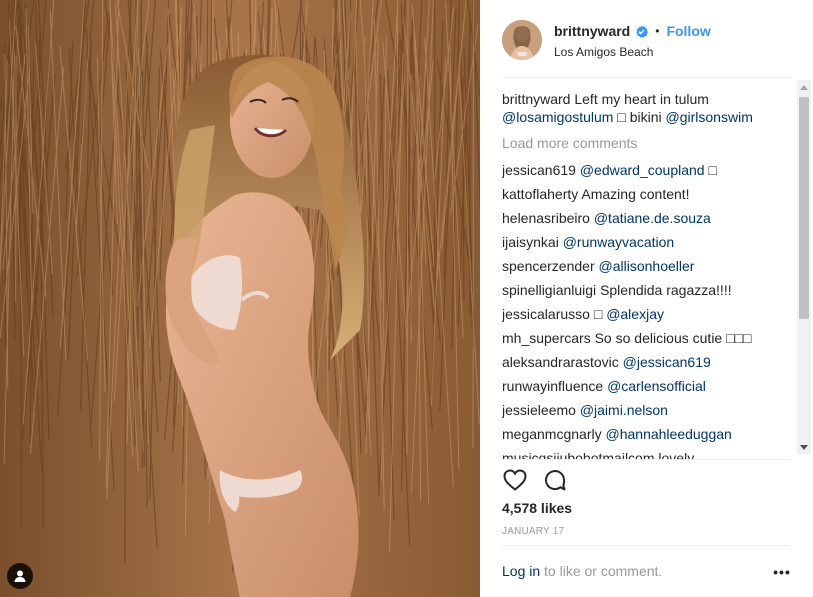 Image resolution: width=813 pixels, height=597 pixels. What do you see at coordinates (539, 410) in the screenshot?
I see `comment-username: jessieleemo` at bounding box center [539, 410].